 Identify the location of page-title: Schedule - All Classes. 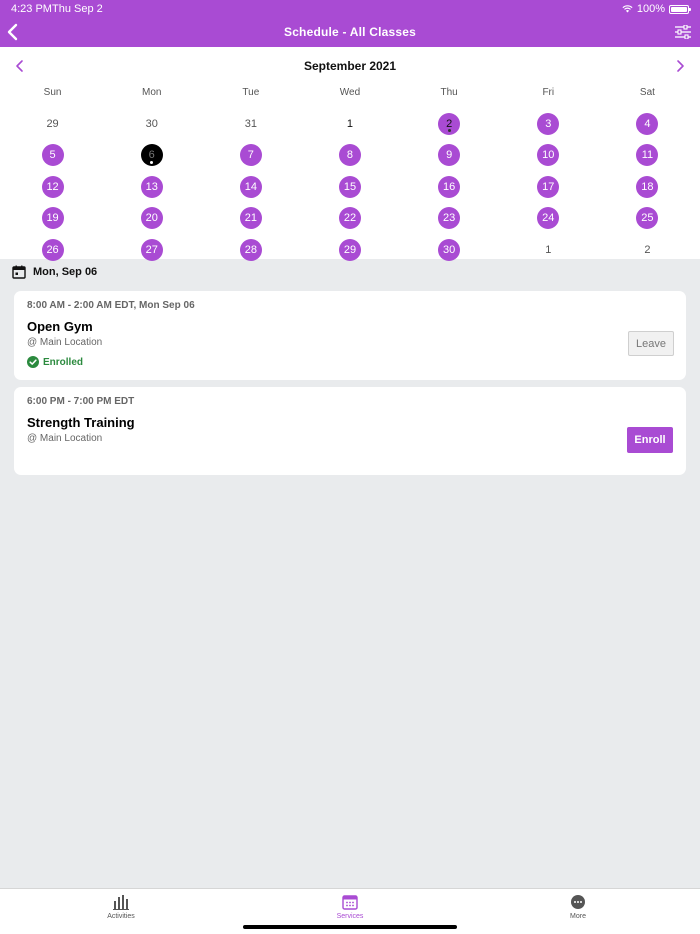
(349, 32).